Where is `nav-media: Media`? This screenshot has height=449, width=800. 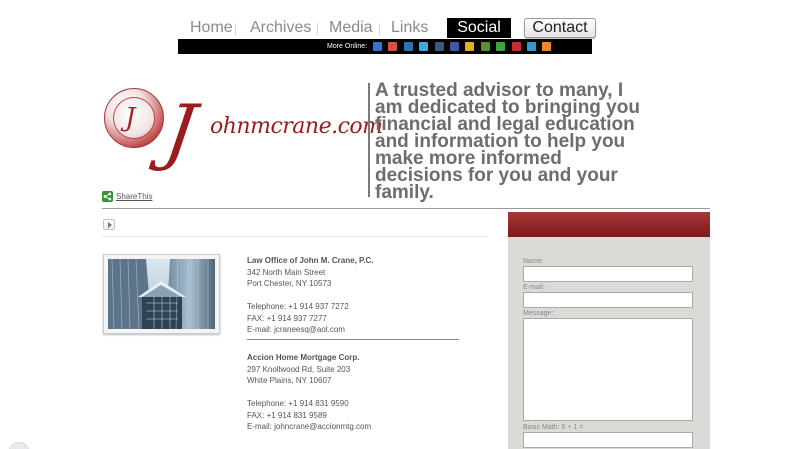 nav-media: Media is located at coordinates (351, 28).